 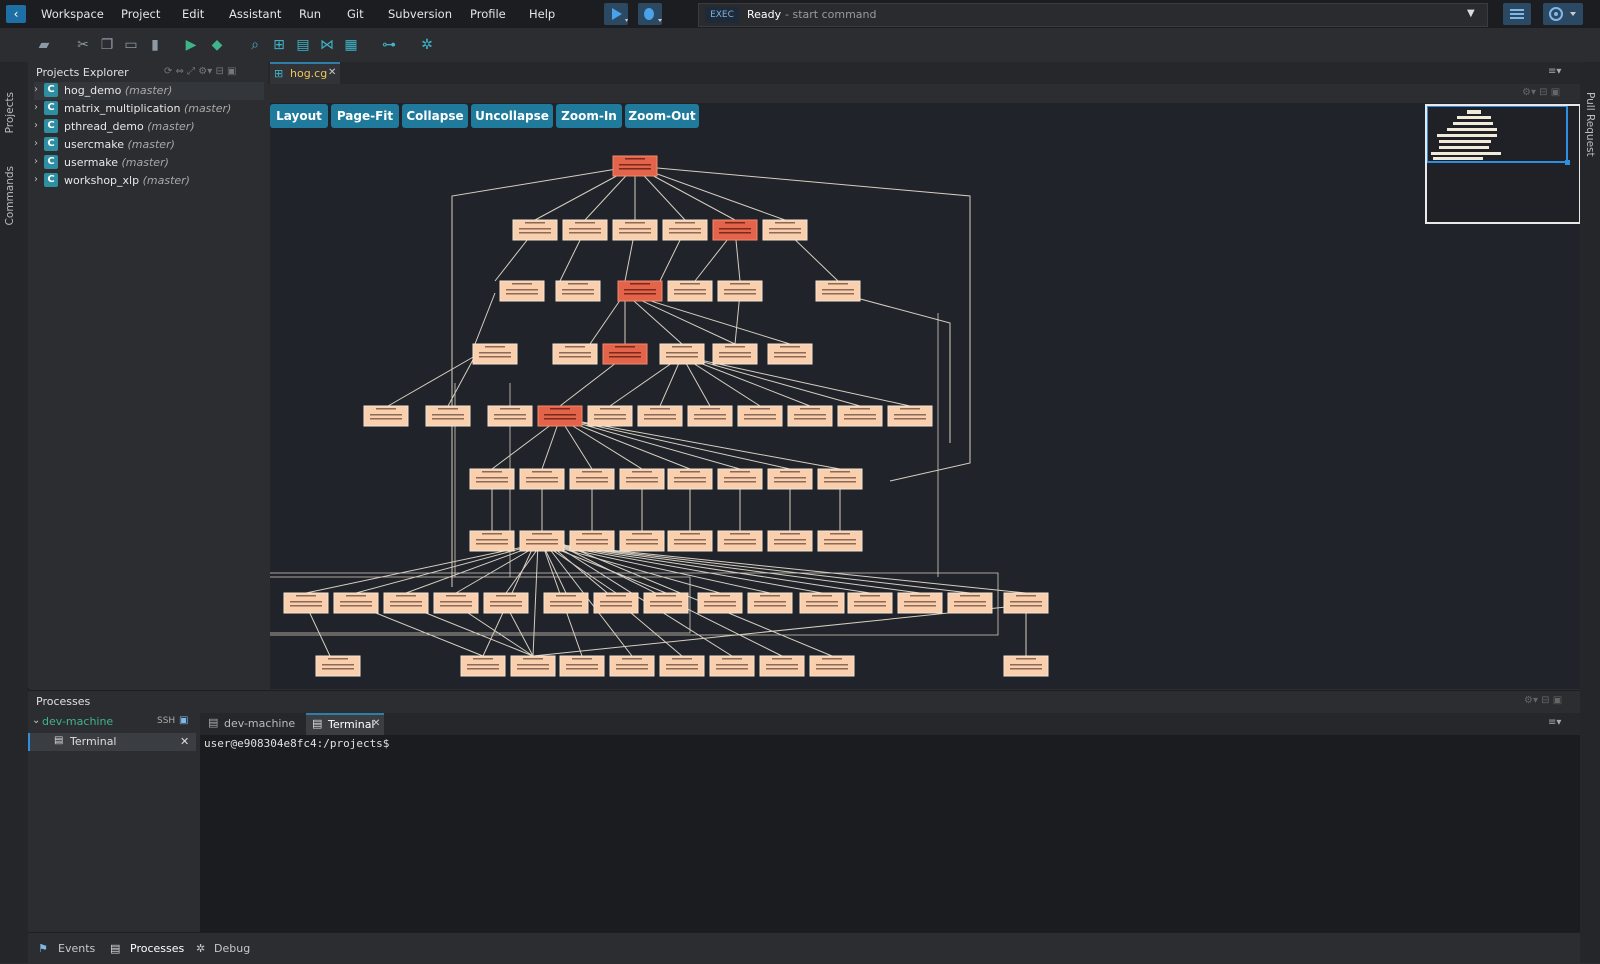 What do you see at coordinates (365, 116) in the screenshot?
I see `page-fit-button: Page-Fit` at bounding box center [365, 116].